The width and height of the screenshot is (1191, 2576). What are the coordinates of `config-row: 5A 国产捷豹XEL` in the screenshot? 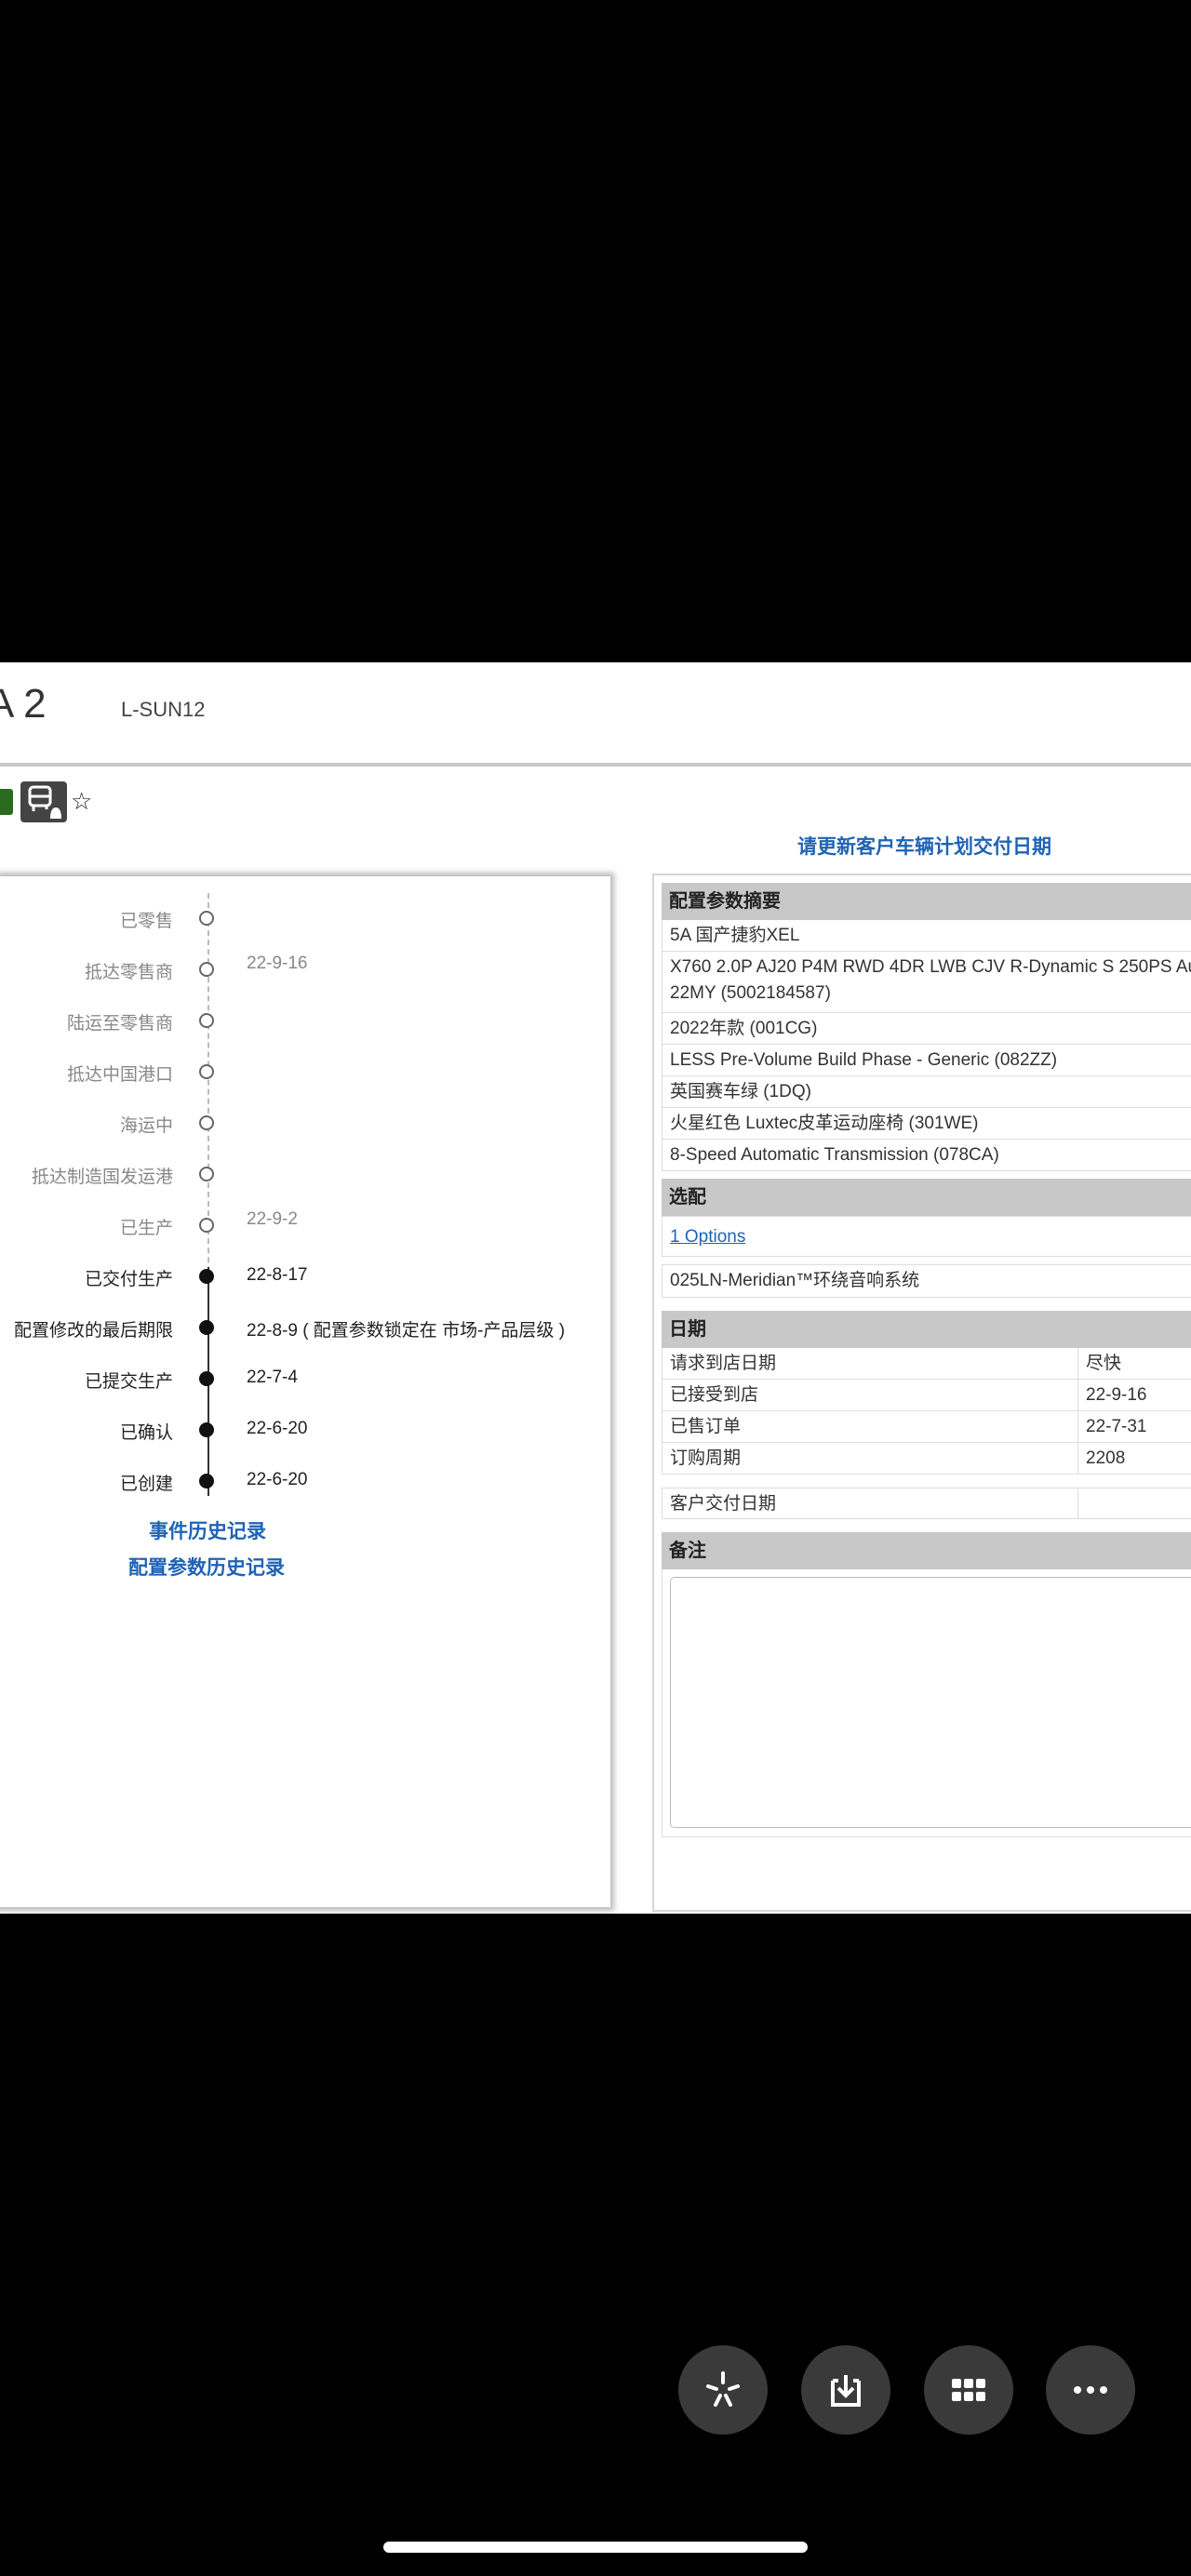 It's located at (926, 936).